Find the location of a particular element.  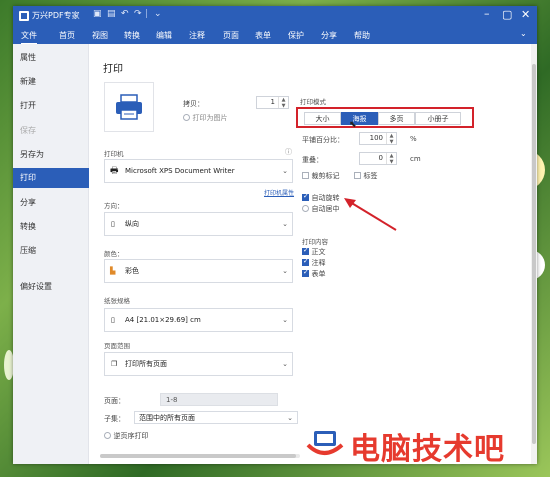

collapse-ribbon-icon: ⌄ is located at coordinates (523, 33).